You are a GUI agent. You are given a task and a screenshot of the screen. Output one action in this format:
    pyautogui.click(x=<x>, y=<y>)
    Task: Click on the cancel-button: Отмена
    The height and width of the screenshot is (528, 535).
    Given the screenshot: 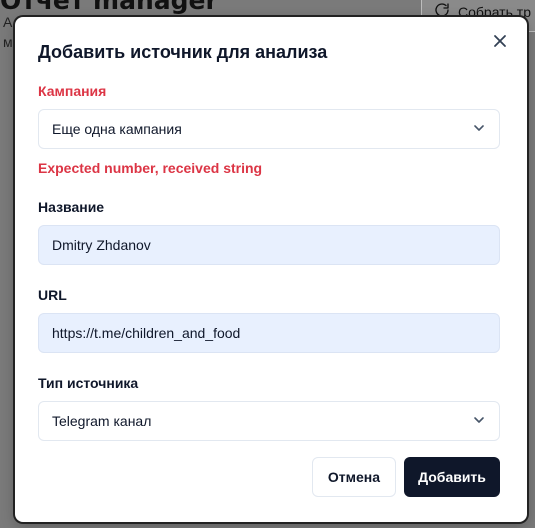 What is the action you would take?
    pyautogui.click(x=354, y=477)
    